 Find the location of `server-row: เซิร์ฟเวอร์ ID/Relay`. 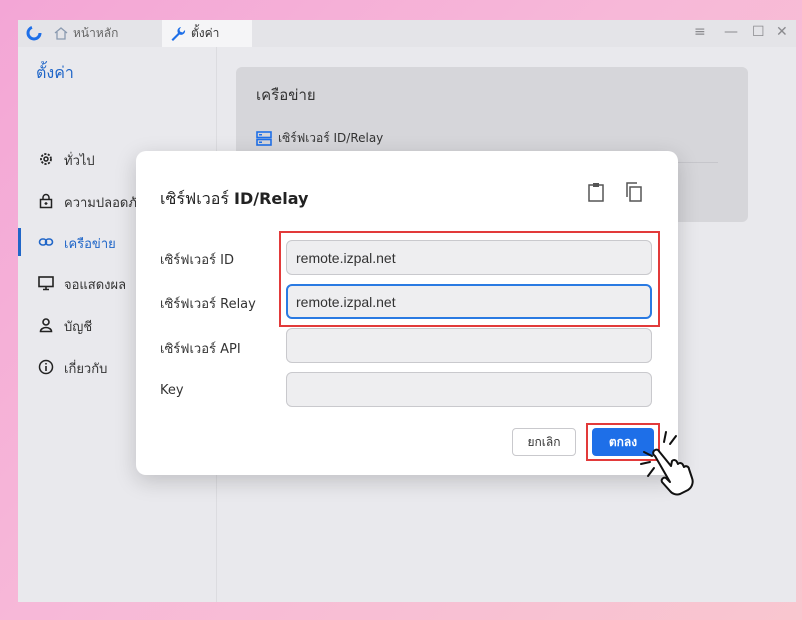

server-row: เซิร์ฟเวอร์ ID/Relay is located at coordinates (319, 138).